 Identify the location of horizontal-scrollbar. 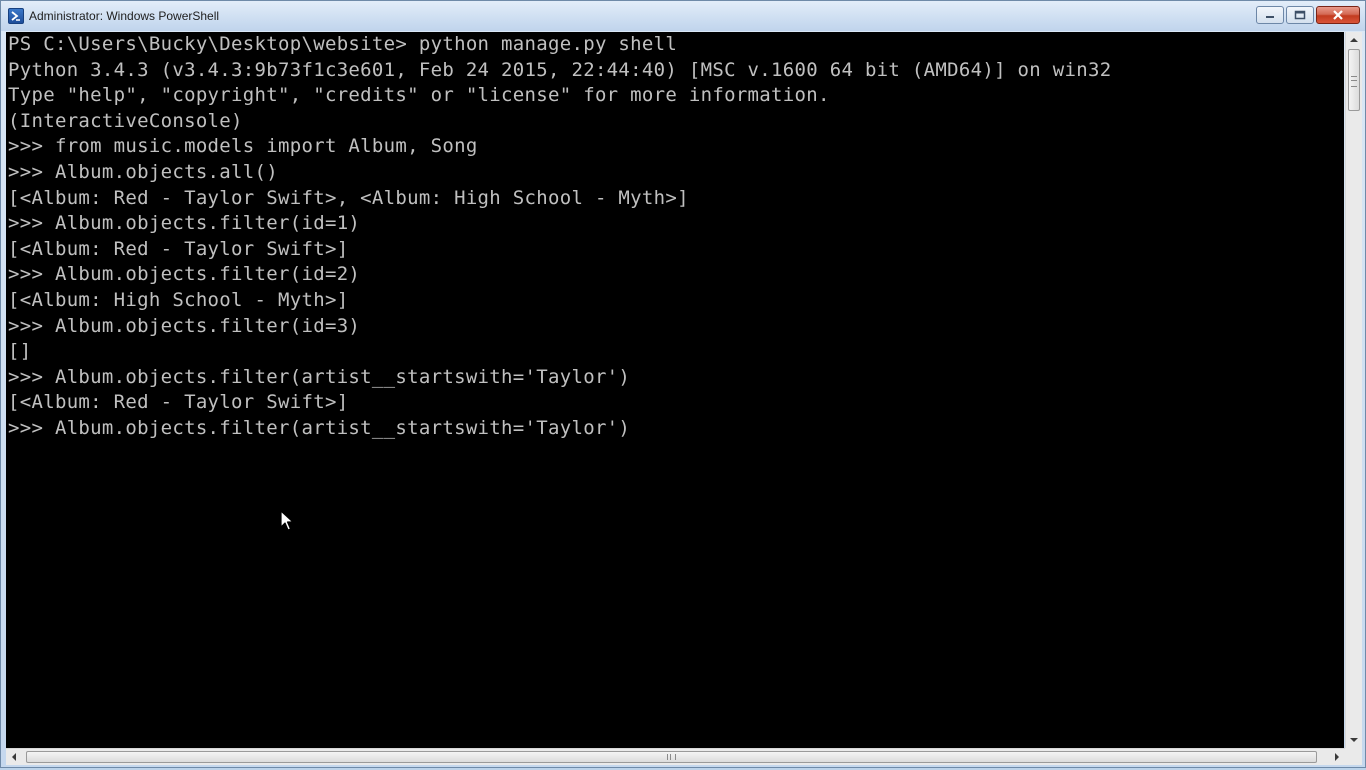
(675, 756).